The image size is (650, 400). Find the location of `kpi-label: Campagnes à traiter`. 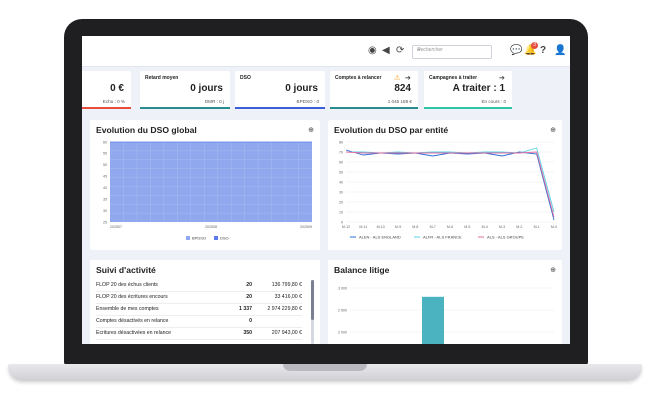

kpi-label: Campagnes à traiter is located at coordinates (453, 78).